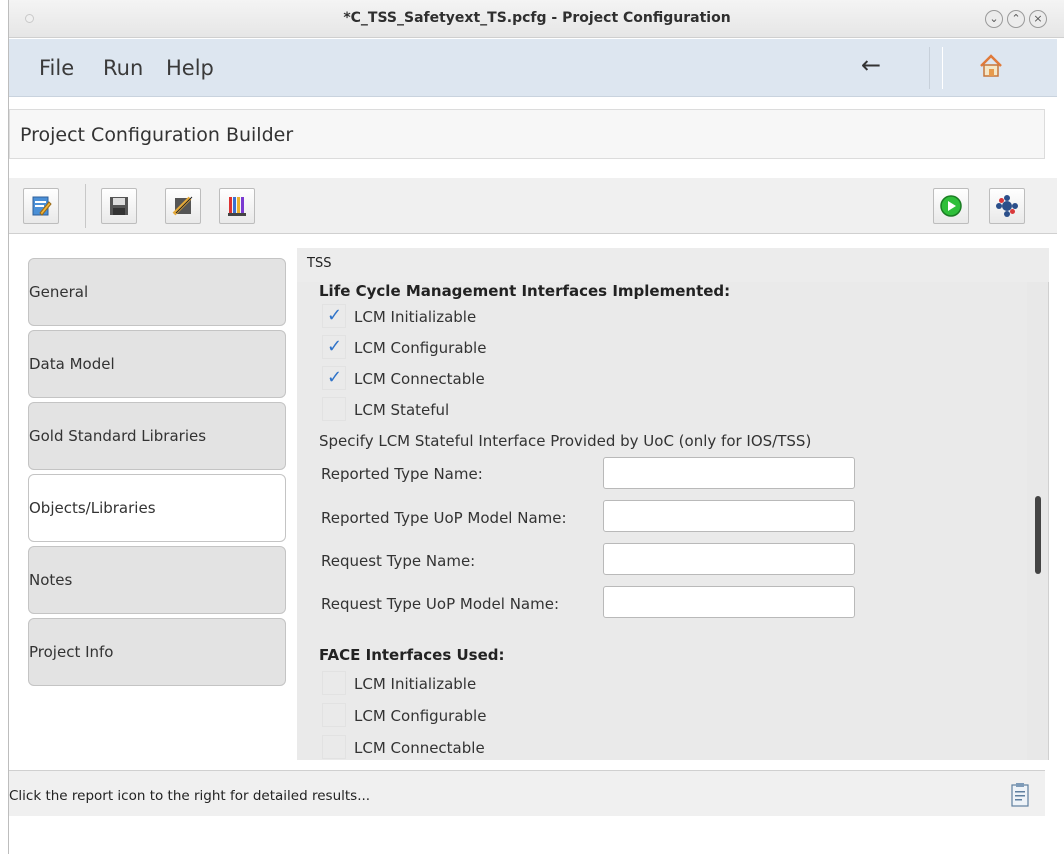 This screenshot has height=854, width=1064. What do you see at coordinates (936, 68) in the screenshot?
I see `menu-separator` at bounding box center [936, 68].